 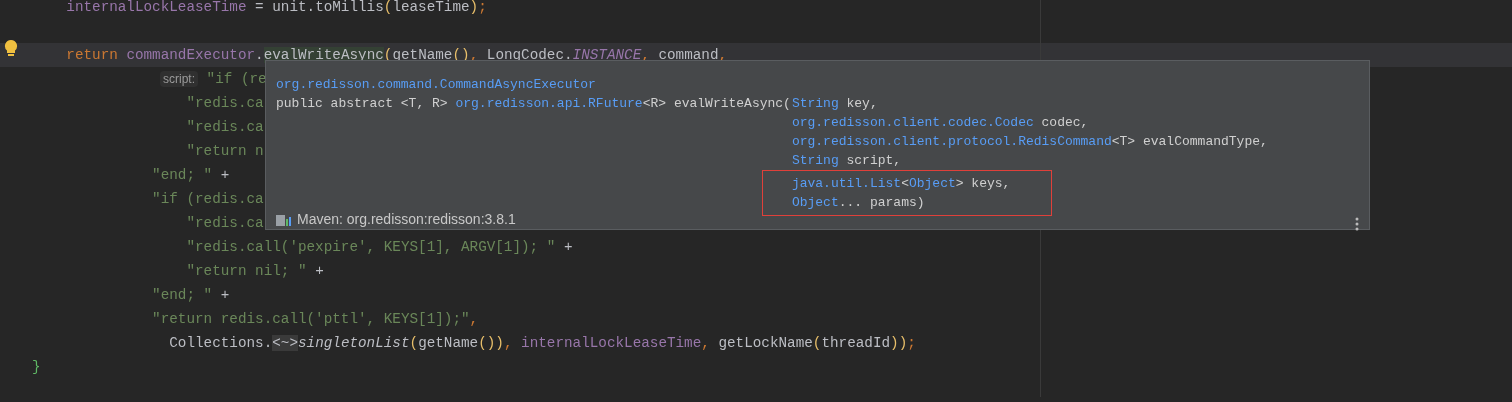 What do you see at coordinates (533, 104) in the screenshot?
I see `method-signature: public abstract <T, R> org.redisson.api.RFuture<R> evalWriteAsync(` at bounding box center [533, 104].